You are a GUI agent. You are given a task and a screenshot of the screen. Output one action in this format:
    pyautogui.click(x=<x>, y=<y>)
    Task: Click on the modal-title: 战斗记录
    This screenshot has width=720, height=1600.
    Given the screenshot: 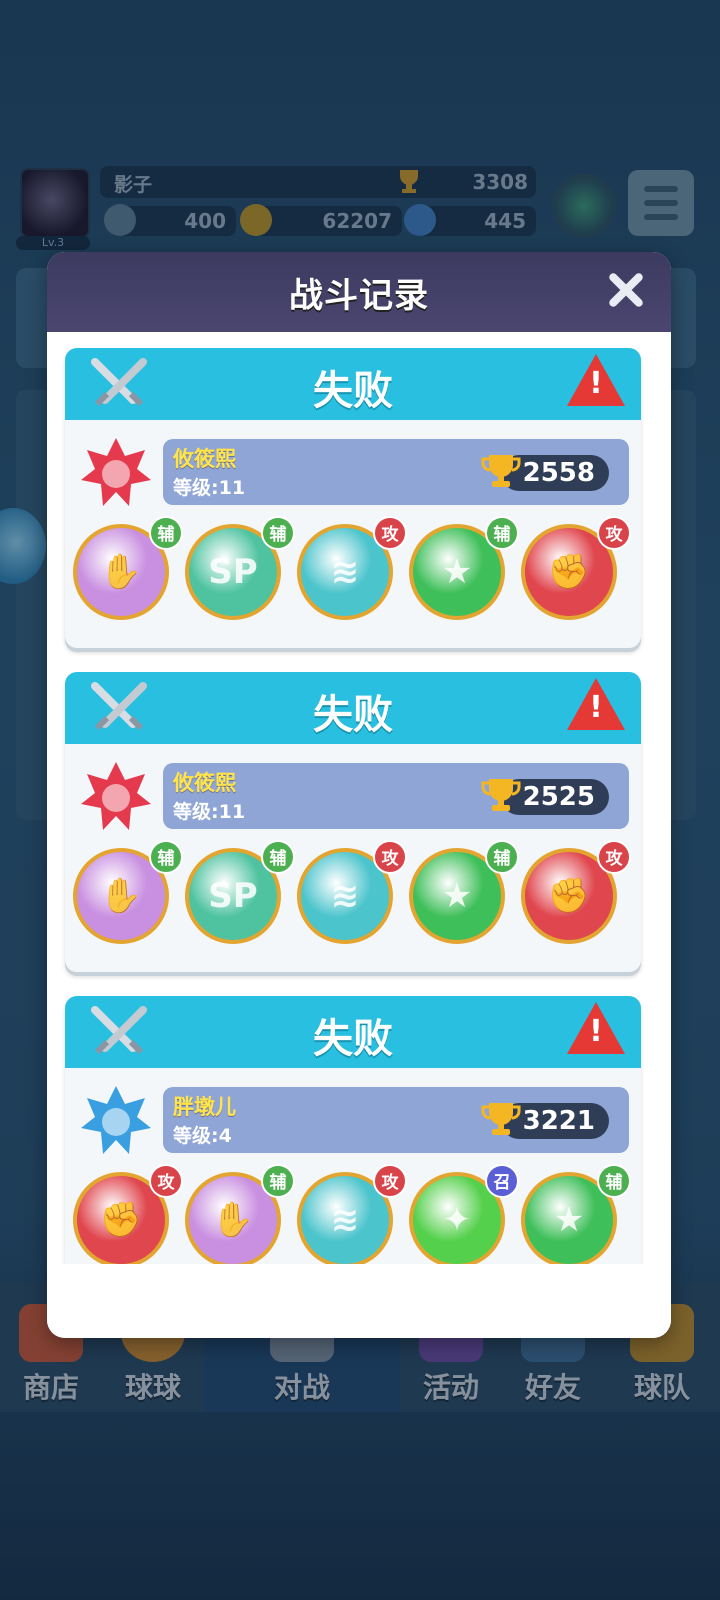 What is the action you would take?
    pyautogui.click(x=359, y=296)
    